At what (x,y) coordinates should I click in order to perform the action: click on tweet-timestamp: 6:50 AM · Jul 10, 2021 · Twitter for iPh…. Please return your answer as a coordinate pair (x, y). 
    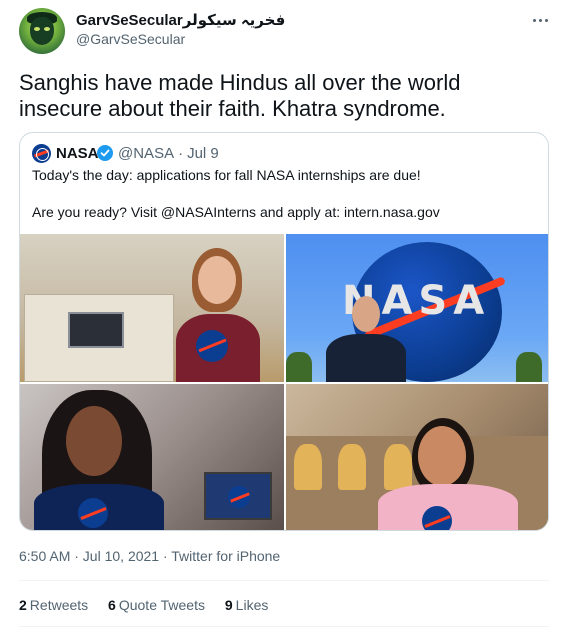
    Looking at the image, I should click on (149, 556).